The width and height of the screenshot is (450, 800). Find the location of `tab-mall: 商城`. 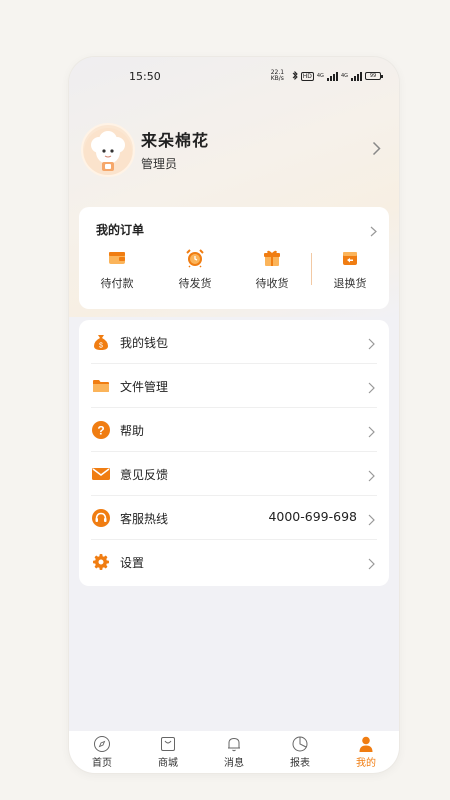

tab-mall: 商城 is located at coordinates (168, 752).